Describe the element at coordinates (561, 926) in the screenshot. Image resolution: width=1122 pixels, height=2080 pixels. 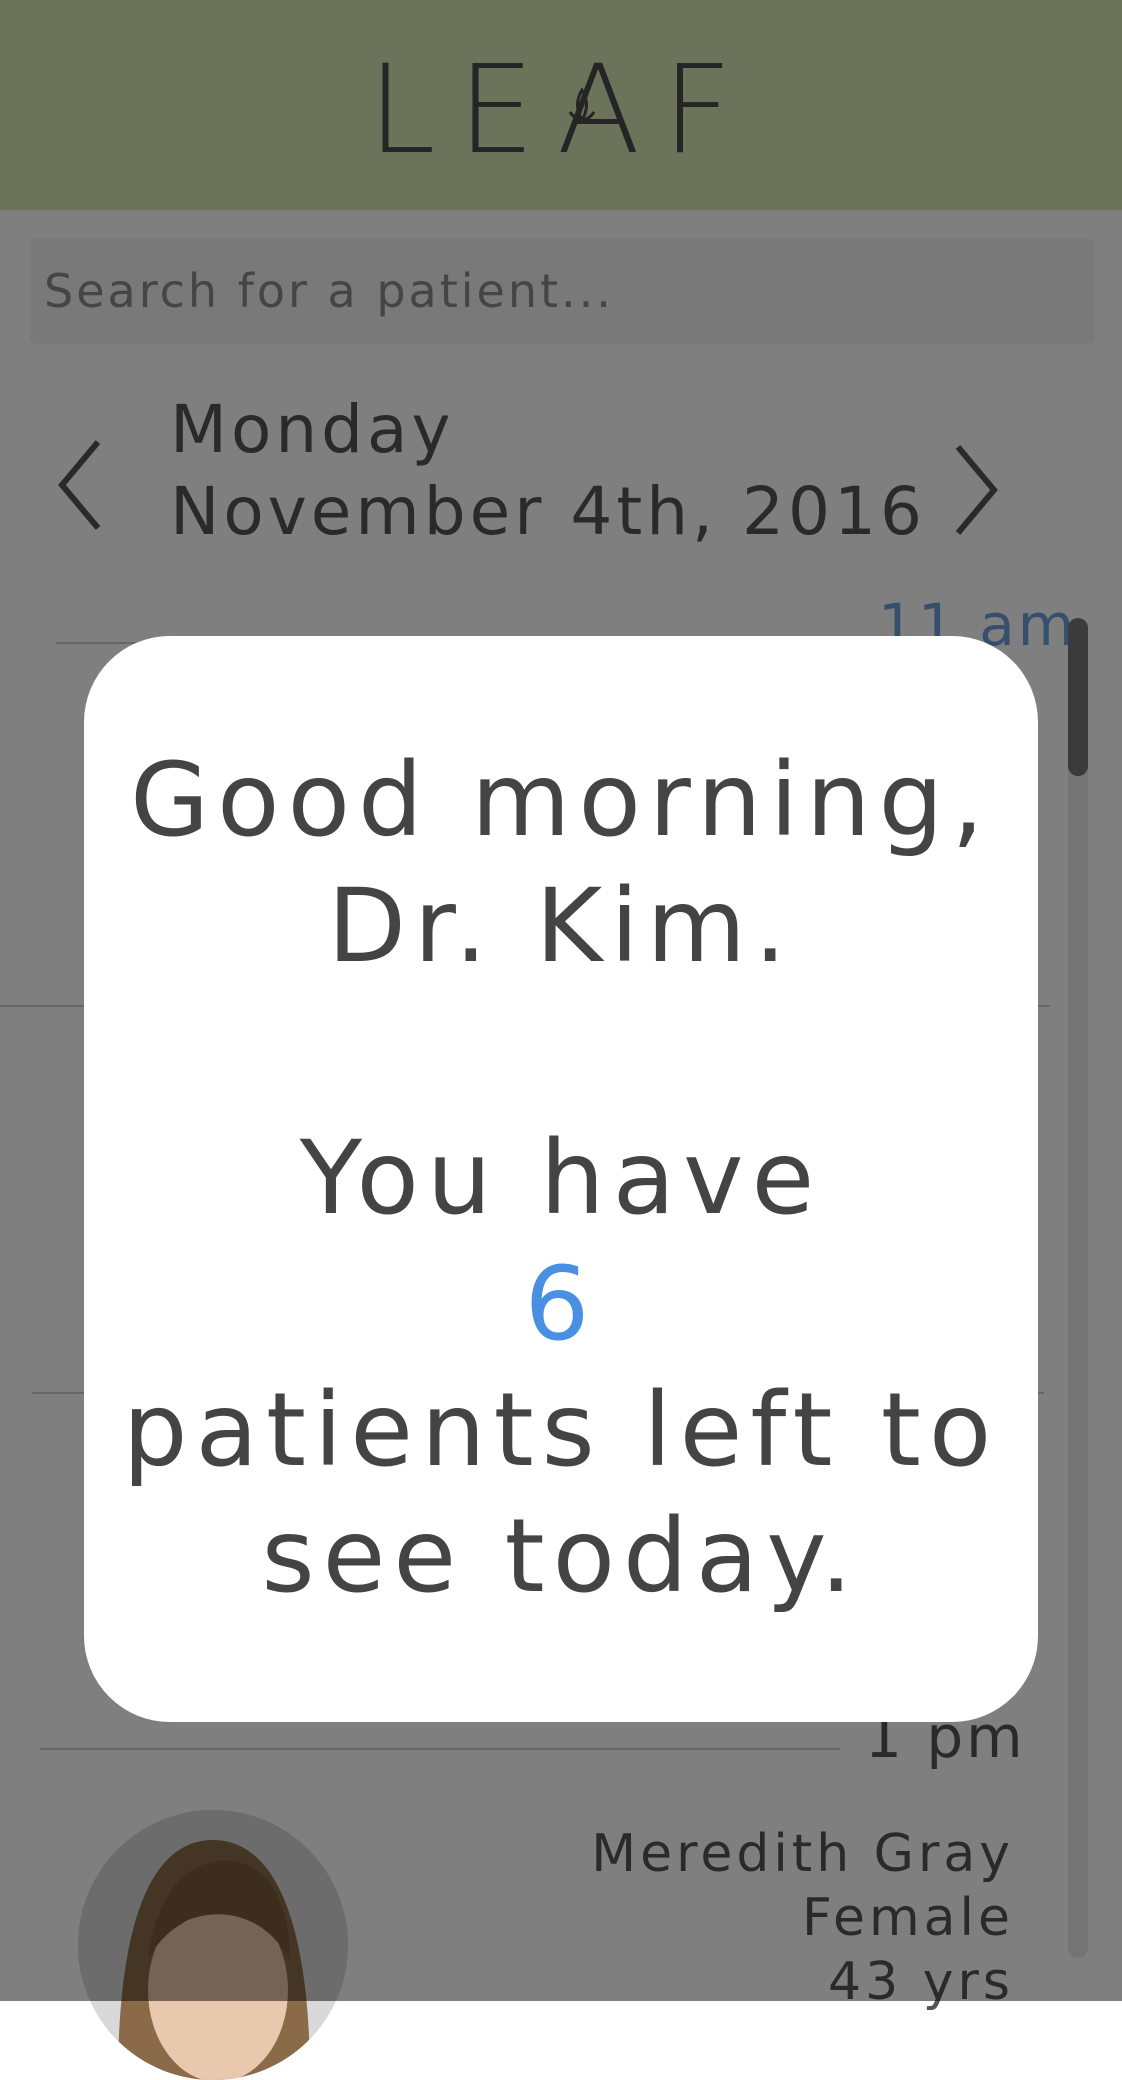
I see `doctor-name: Dr. Kim.` at that location.